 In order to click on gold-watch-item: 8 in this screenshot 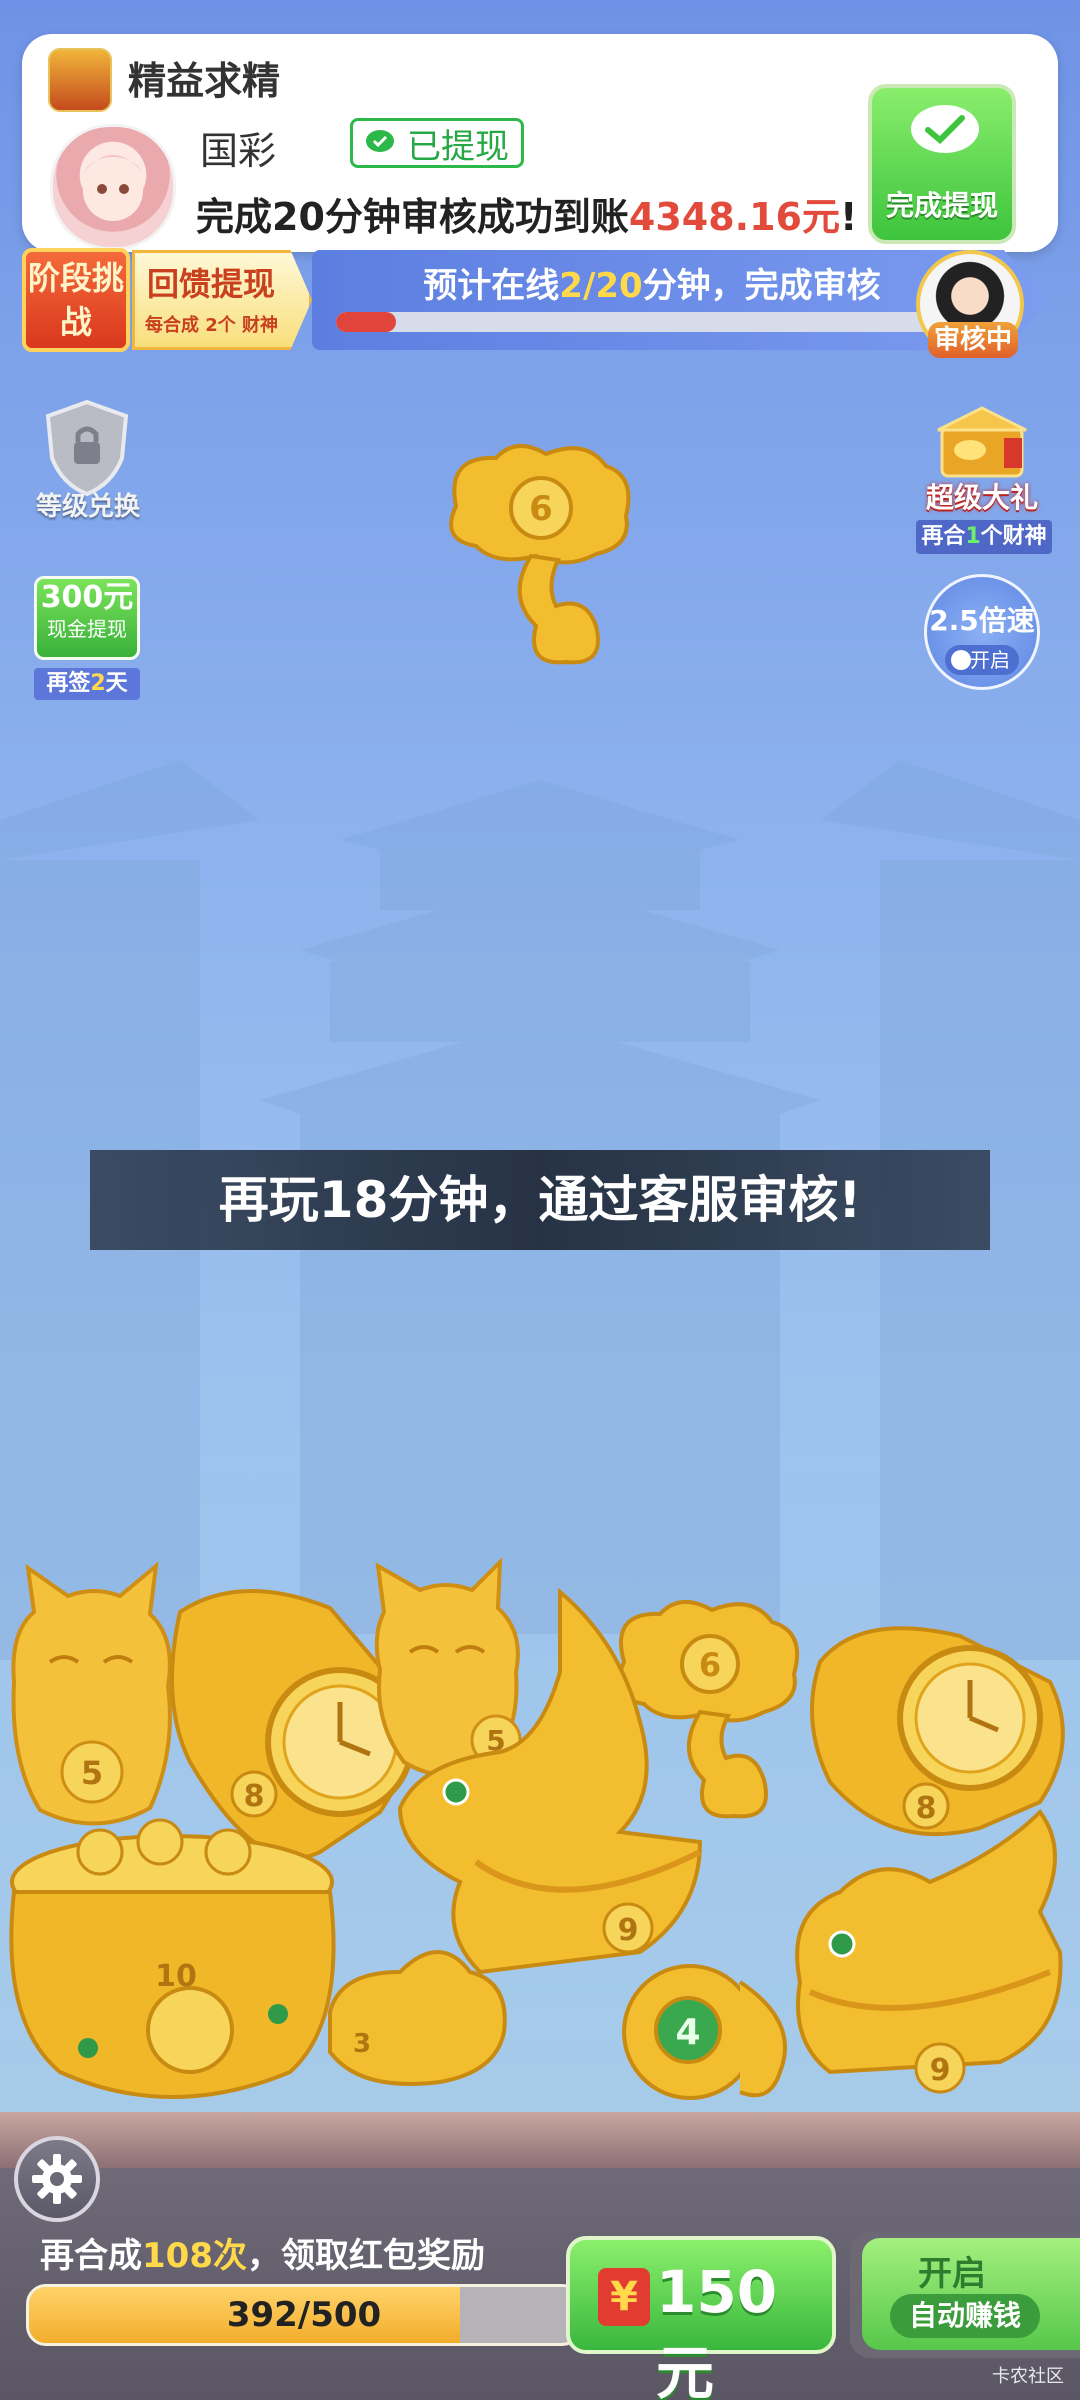, I will do `click(937, 1731)`.